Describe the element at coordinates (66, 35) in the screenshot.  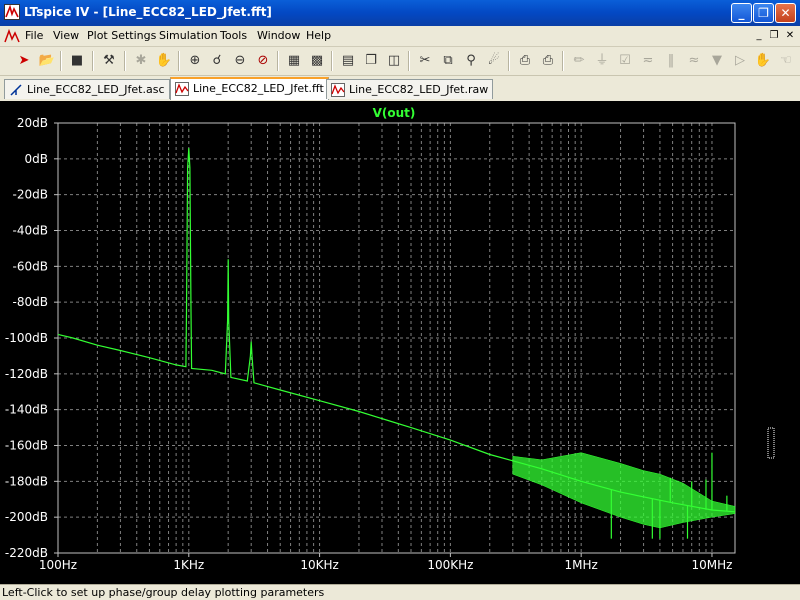
I see `menu-view: View` at that location.